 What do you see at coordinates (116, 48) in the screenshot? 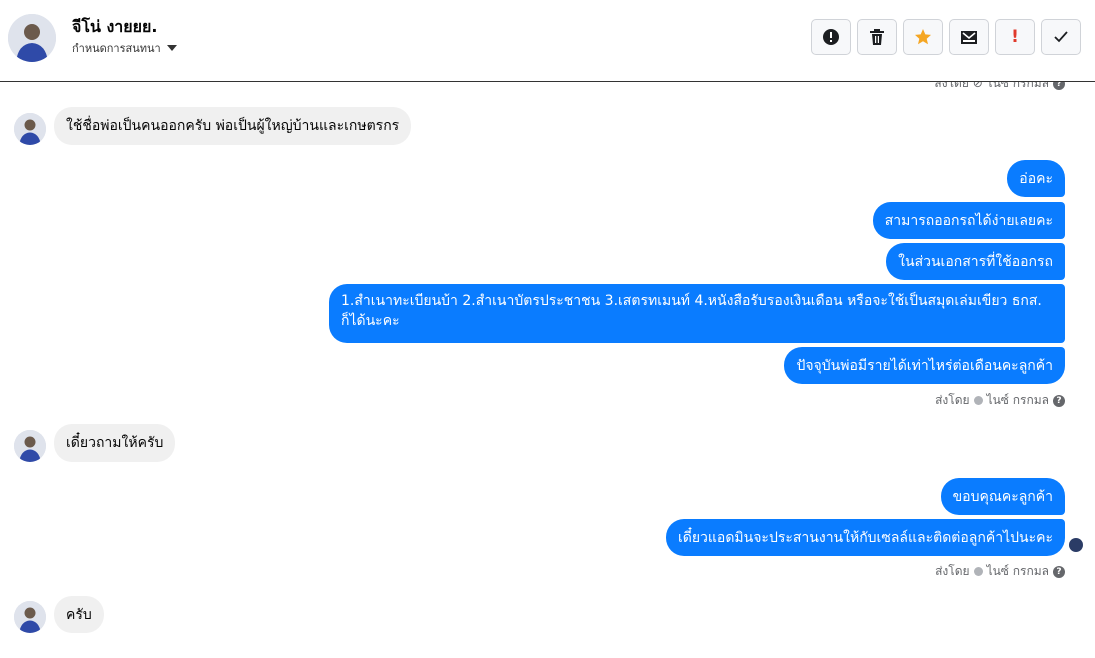
I see `assign-label: กำหนดการสนทนา` at bounding box center [116, 48].